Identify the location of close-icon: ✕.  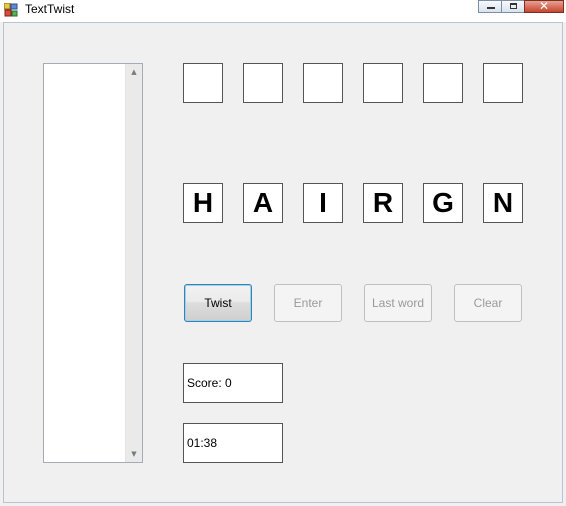
(544, 6).